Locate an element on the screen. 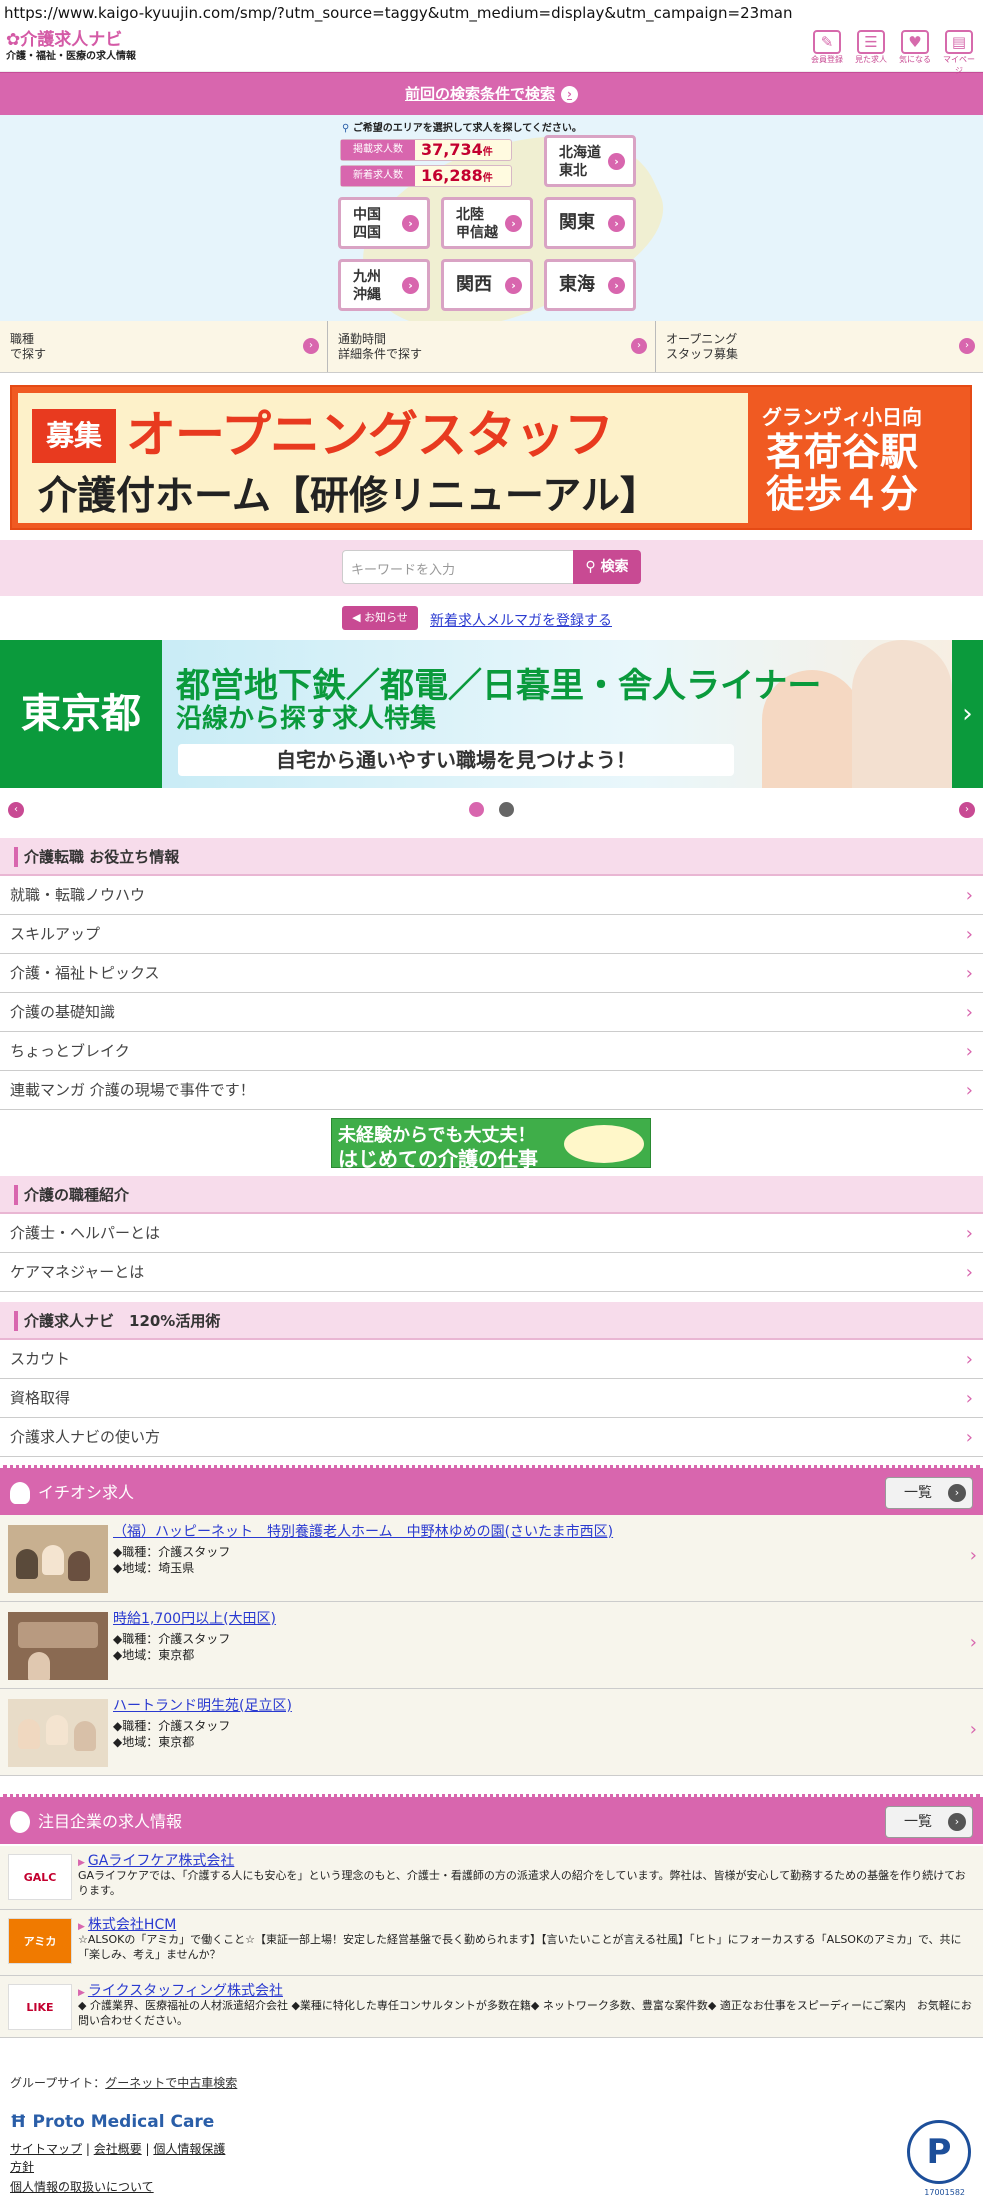 The image size is (983, 2202). clipboard-icon: ☰ is located at coordinates (871, 42).